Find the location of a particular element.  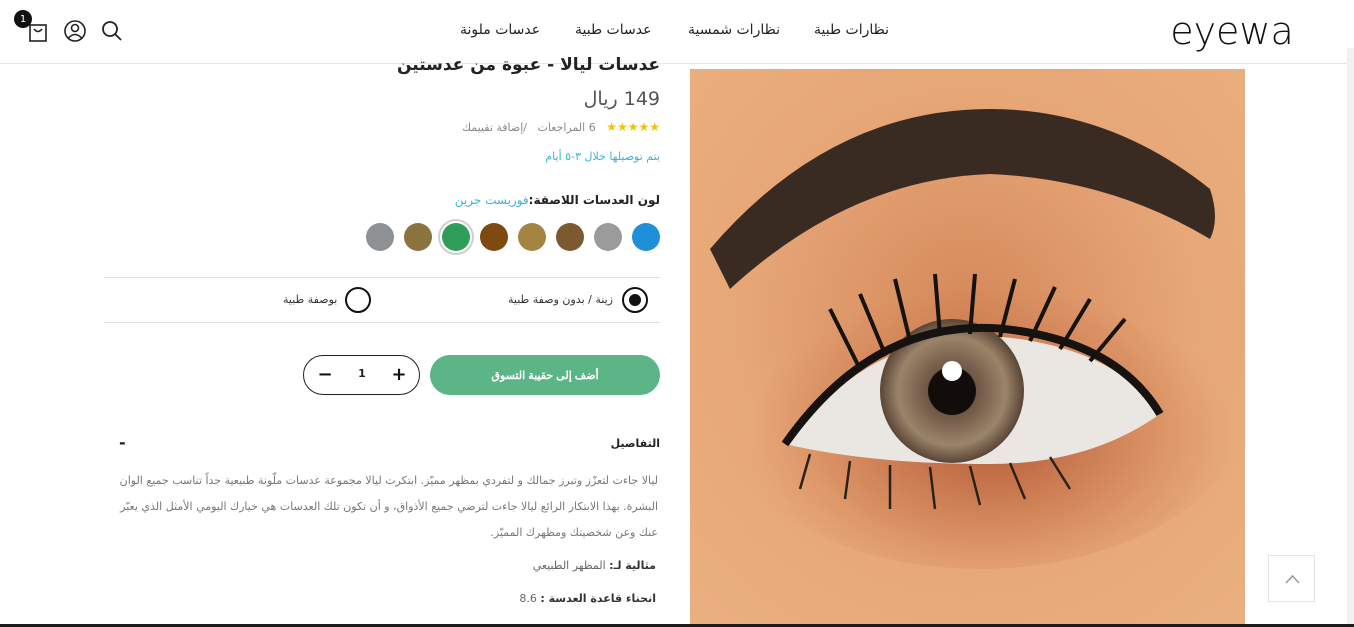

add-review-link: /إضافة تقييمك is located at coordinates (494, 127).